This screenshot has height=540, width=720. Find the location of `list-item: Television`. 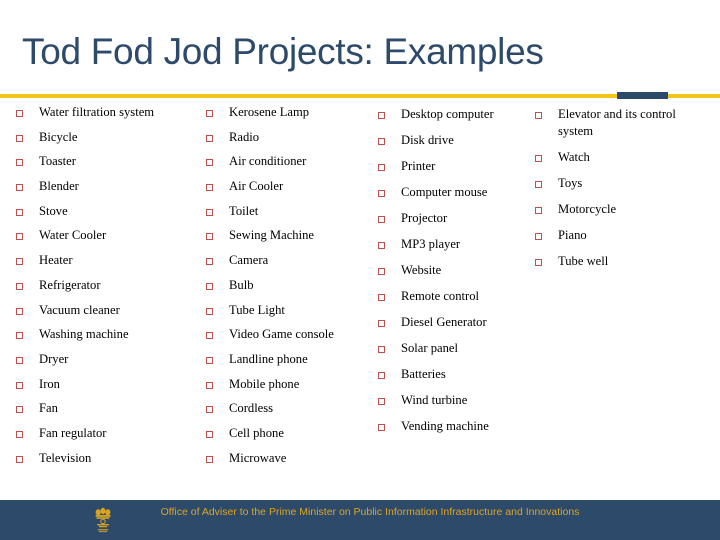

list-item: Television is located at coordinates (109, 458).